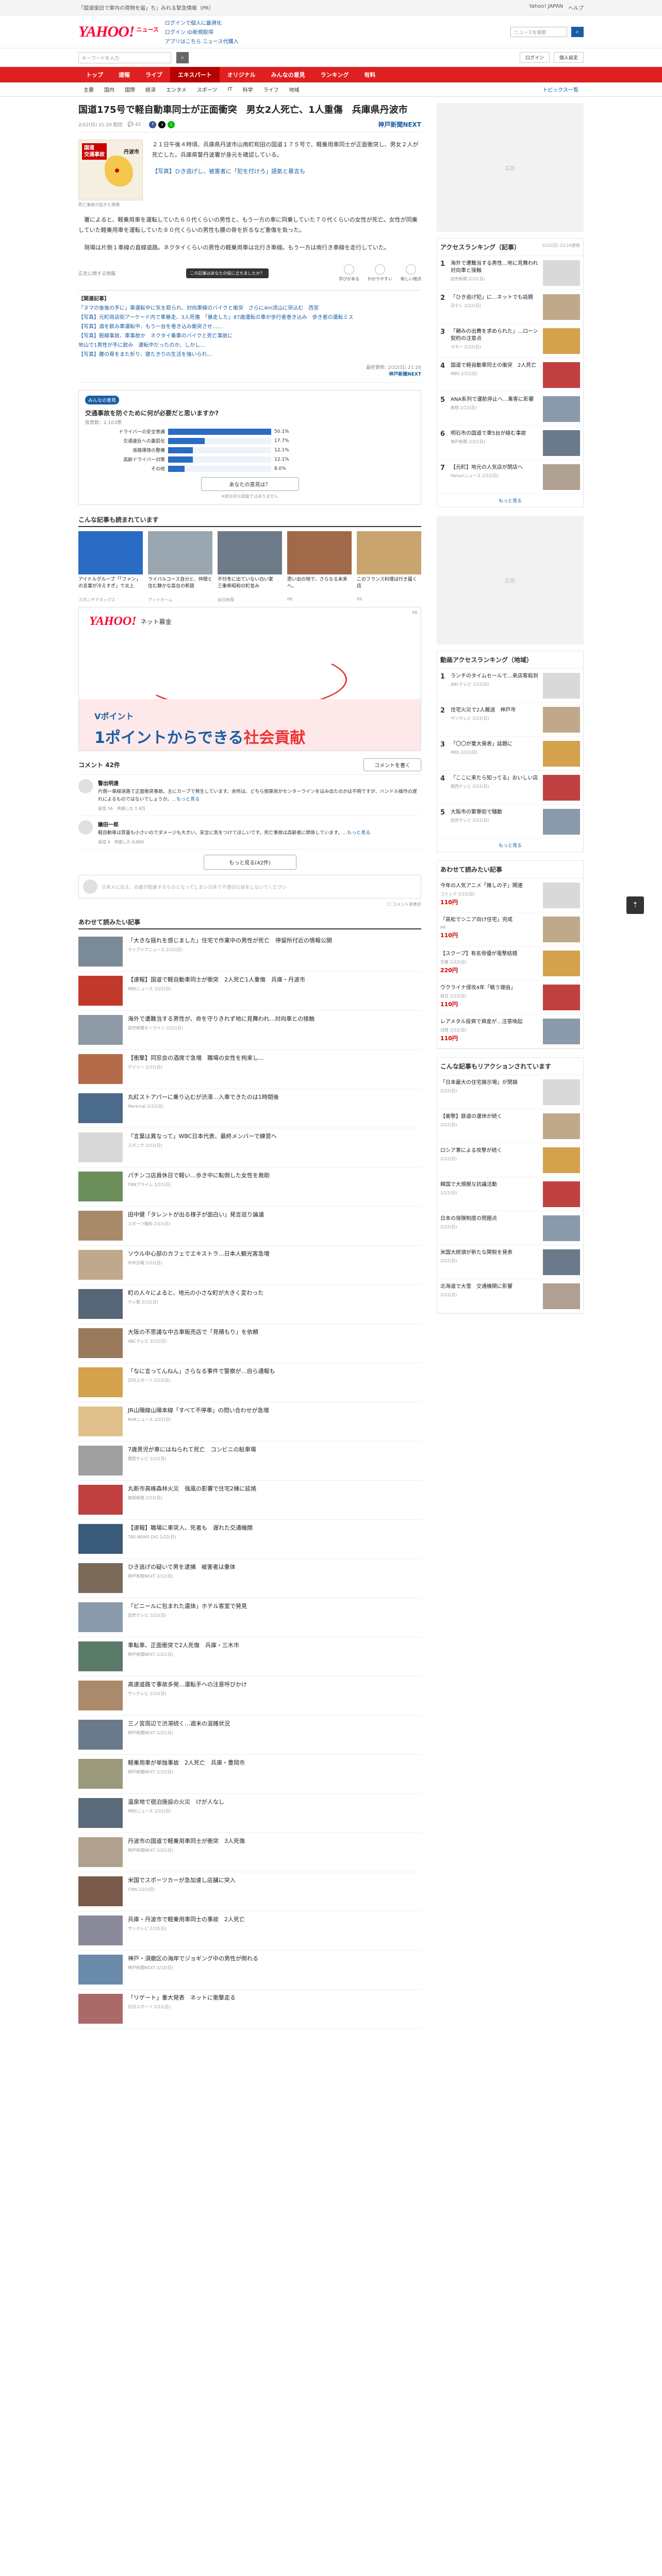  I want to click on top-link-yahoo: Yahoo! JAPAN, so click(546, 8).